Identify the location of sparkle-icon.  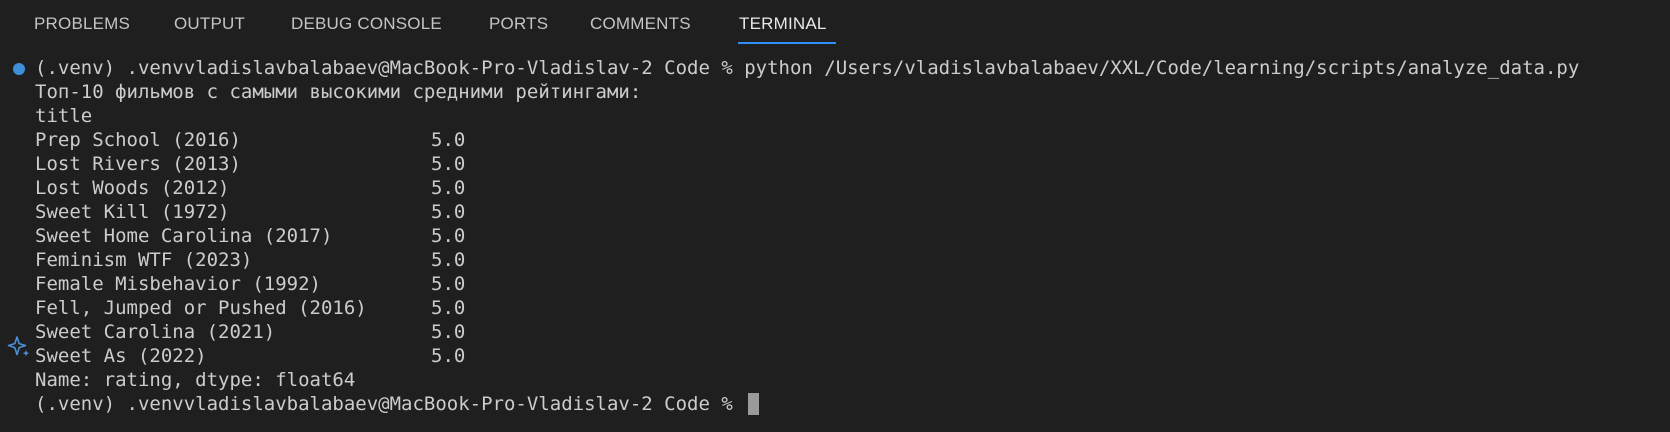
(19, 347).